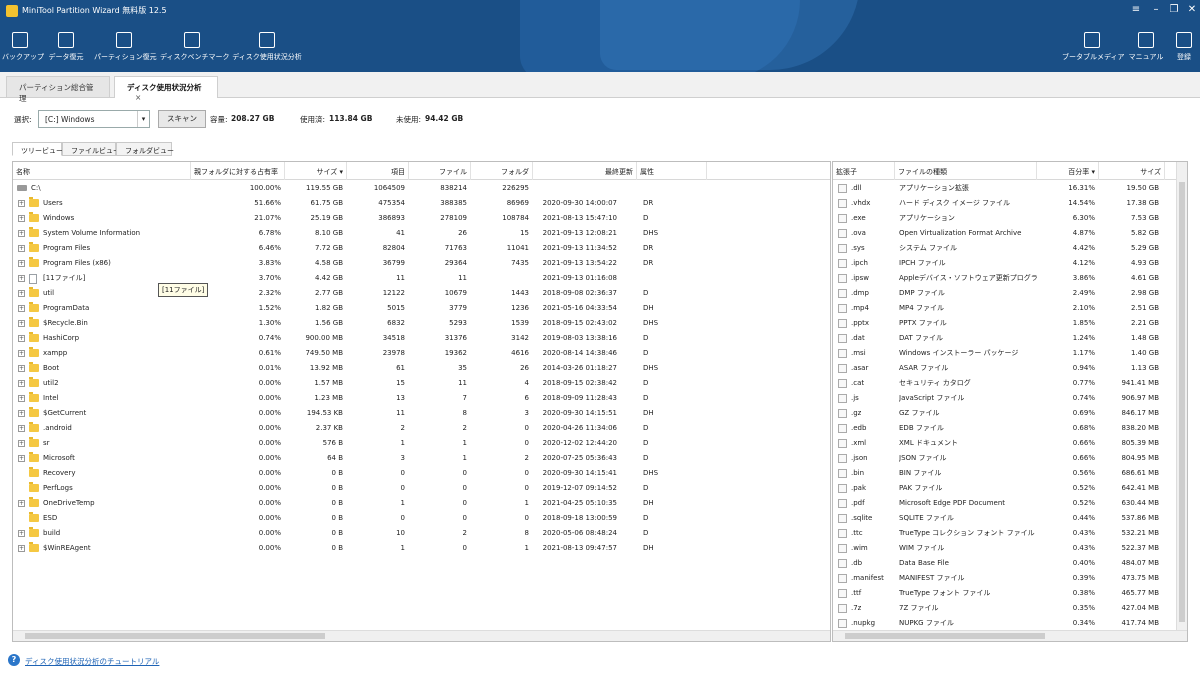 The width and height of the screenshot is (1200, 675). Describe the element at coordinates (166, 89) in the screenshot. I see `tab-space-analyzer: ディスク使用状況分析×` at that location.